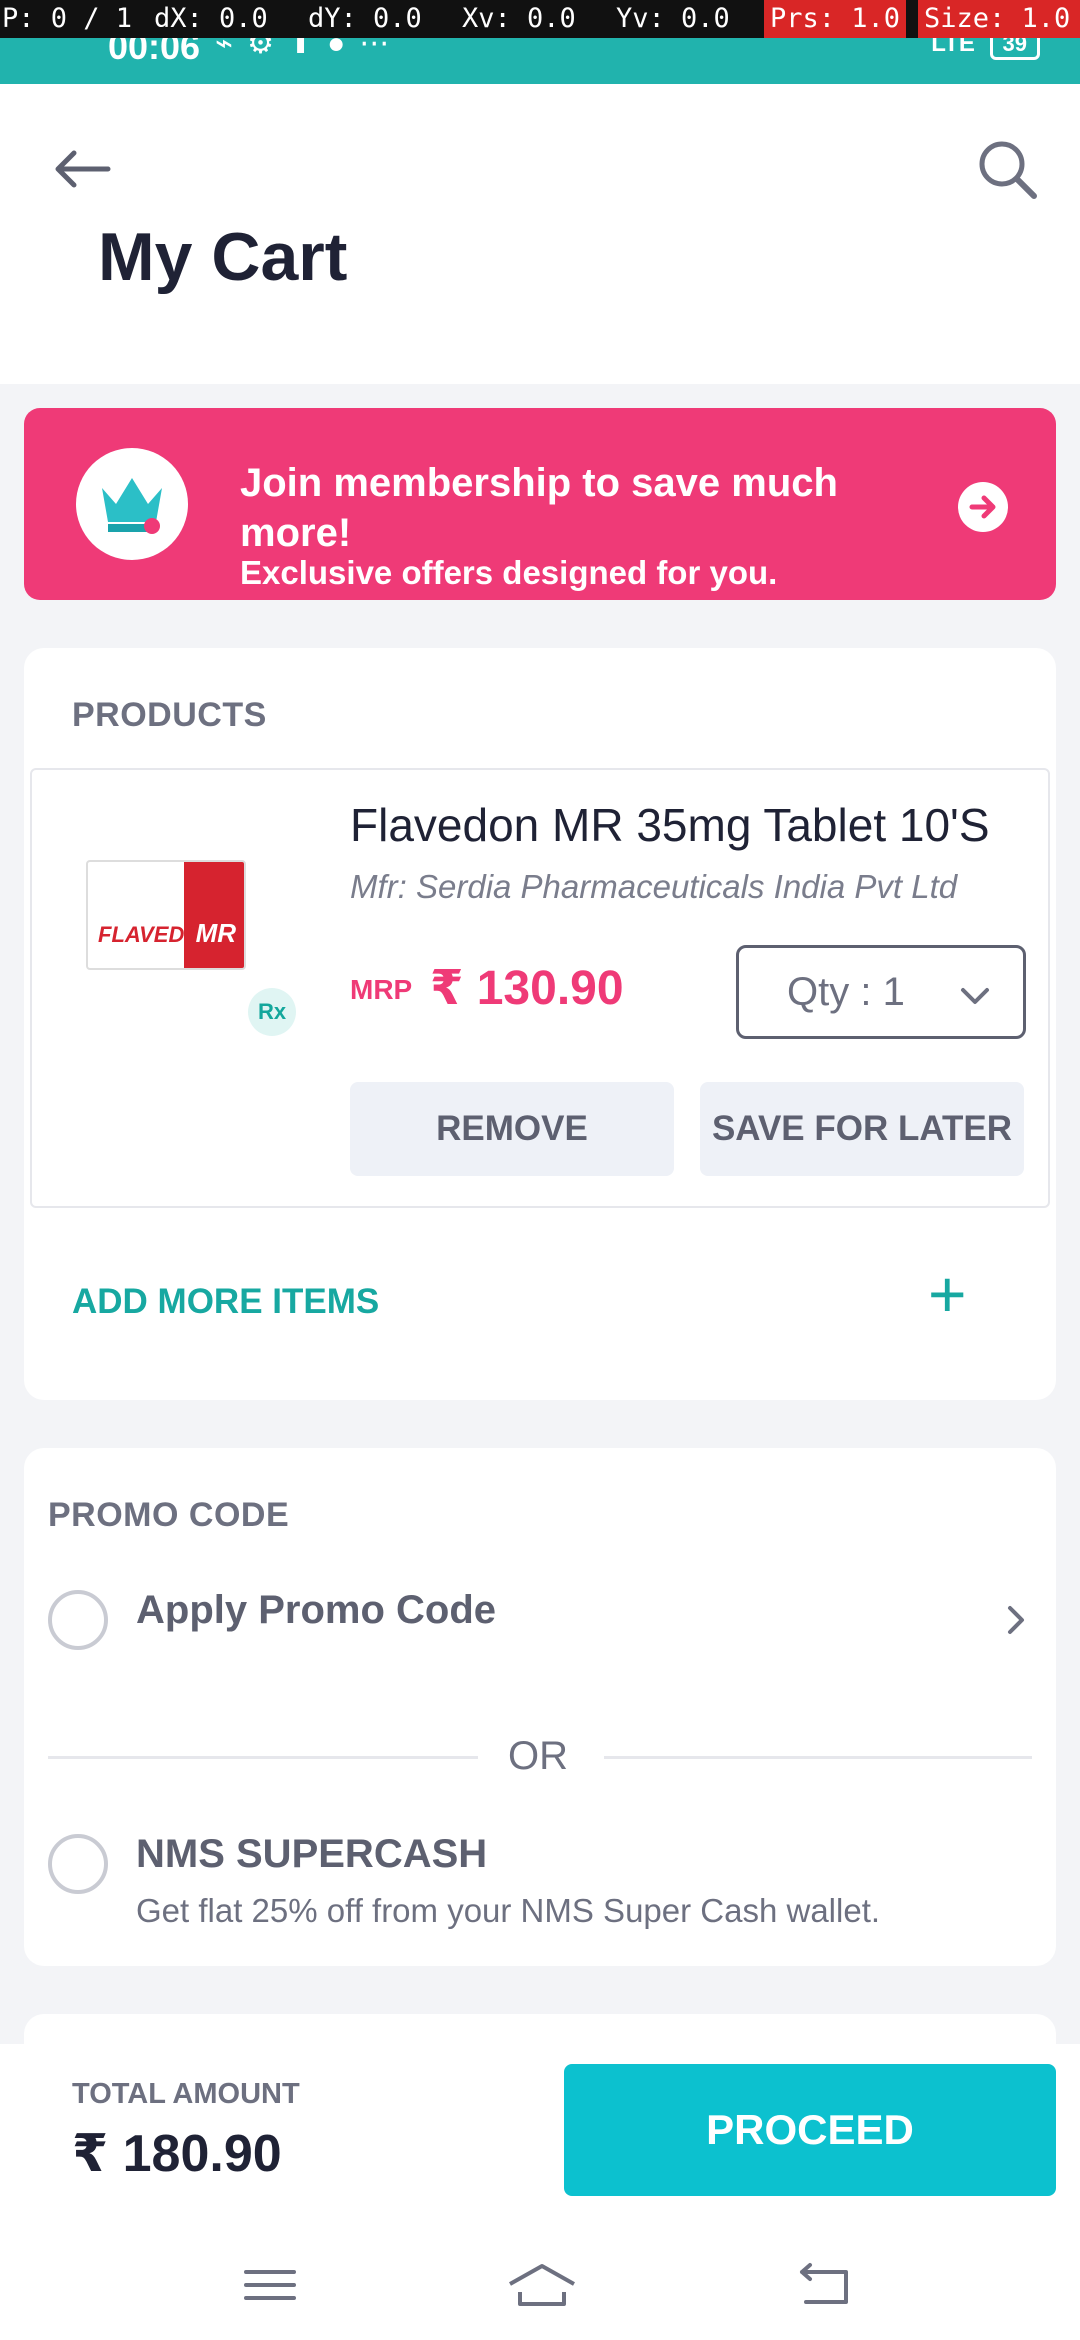 The height and width of the screenshot is (2340, 1080). What do you see at coordinates (983, 507) in the screenshot?
I see `arrow-right-icon` at bounding box center [983, 507].